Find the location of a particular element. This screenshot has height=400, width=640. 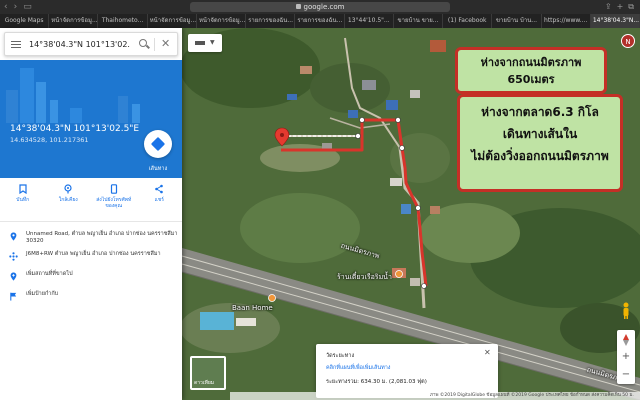

share-button: แชร์ is located at coordinates (160, 201).